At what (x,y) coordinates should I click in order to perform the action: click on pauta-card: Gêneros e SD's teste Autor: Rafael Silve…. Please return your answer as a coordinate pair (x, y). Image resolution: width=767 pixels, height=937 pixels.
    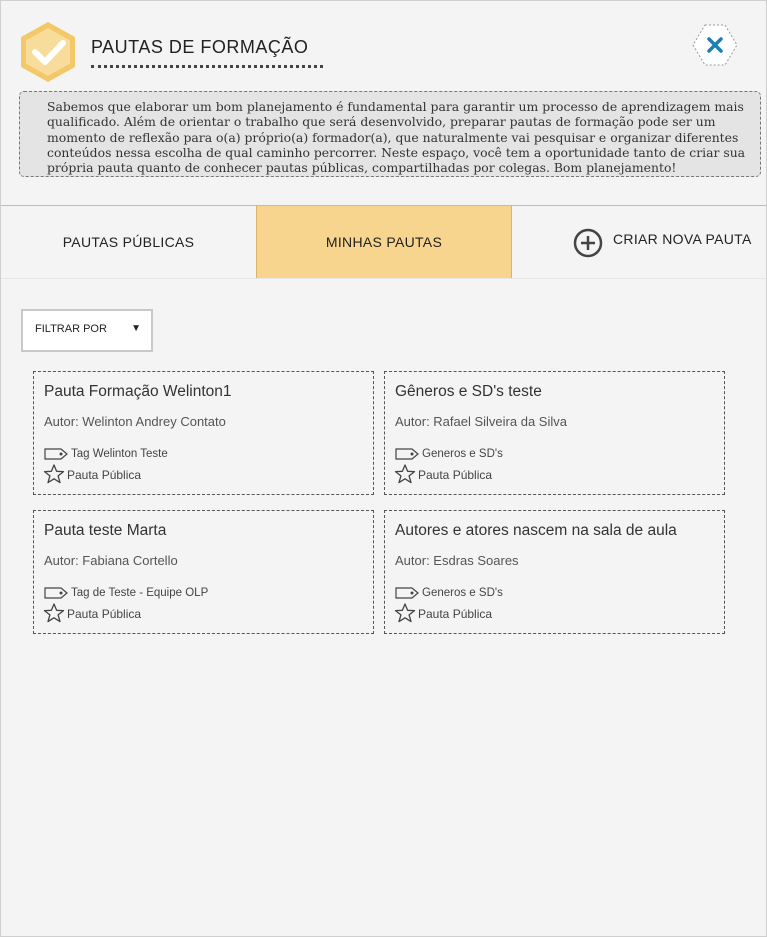
    Looking at the image, I should click on (554, 433).